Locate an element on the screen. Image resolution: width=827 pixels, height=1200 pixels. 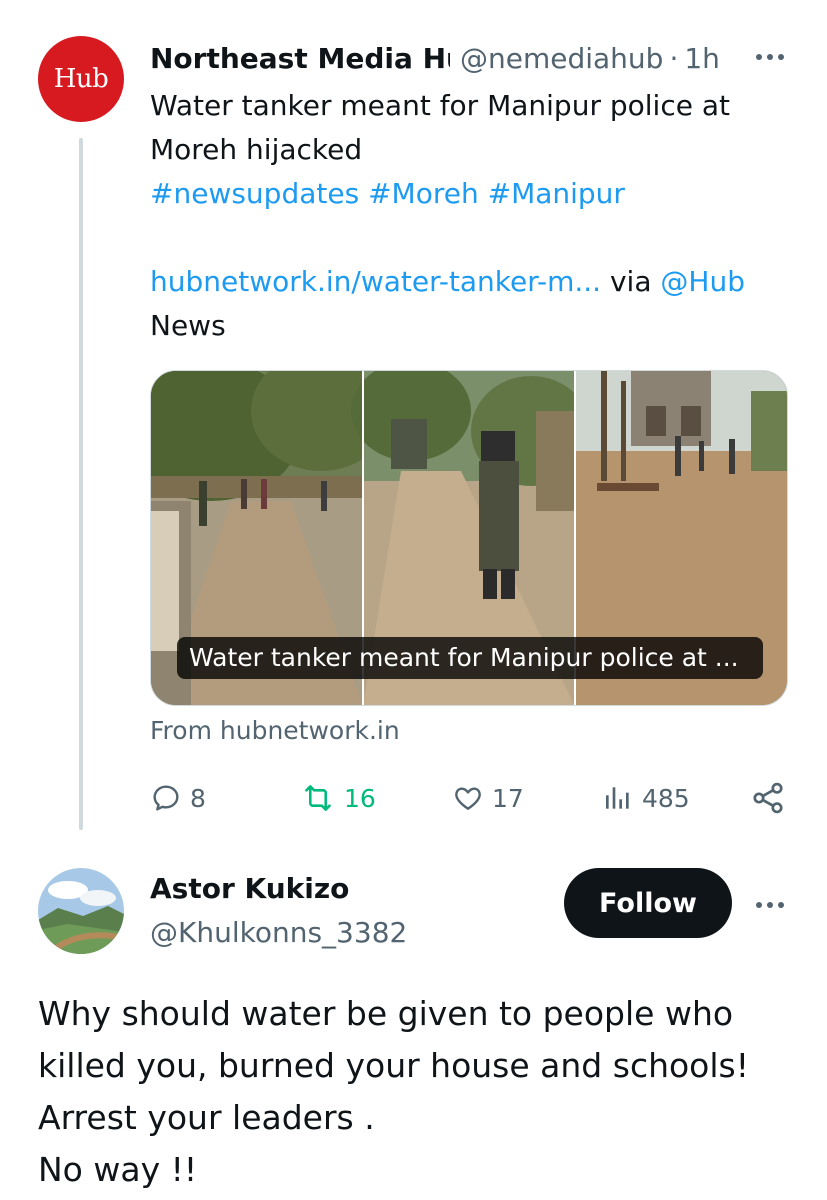
like-button: 17 is located at coordinates (488, 798).